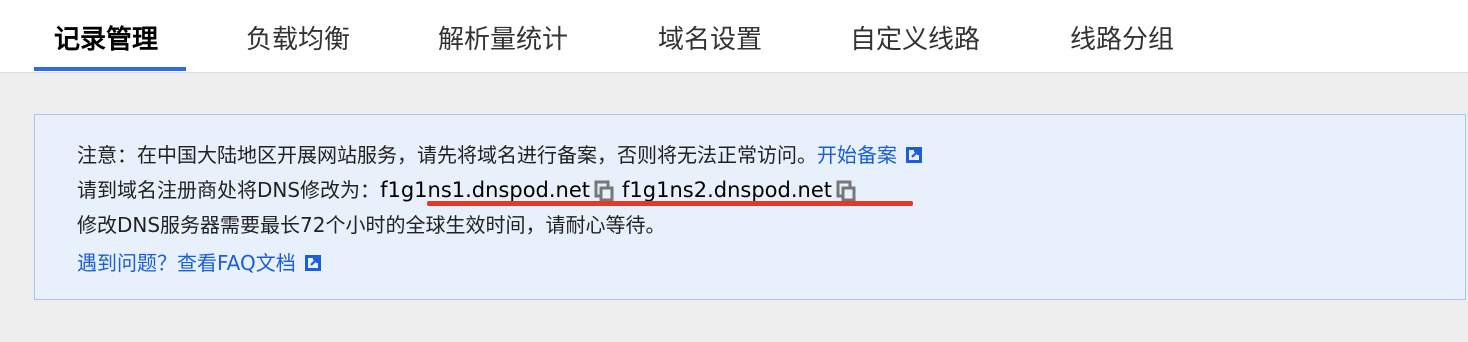 The image size is (1468, 342). I want to click on nameserver-highlight-underline, so click(670, 203).